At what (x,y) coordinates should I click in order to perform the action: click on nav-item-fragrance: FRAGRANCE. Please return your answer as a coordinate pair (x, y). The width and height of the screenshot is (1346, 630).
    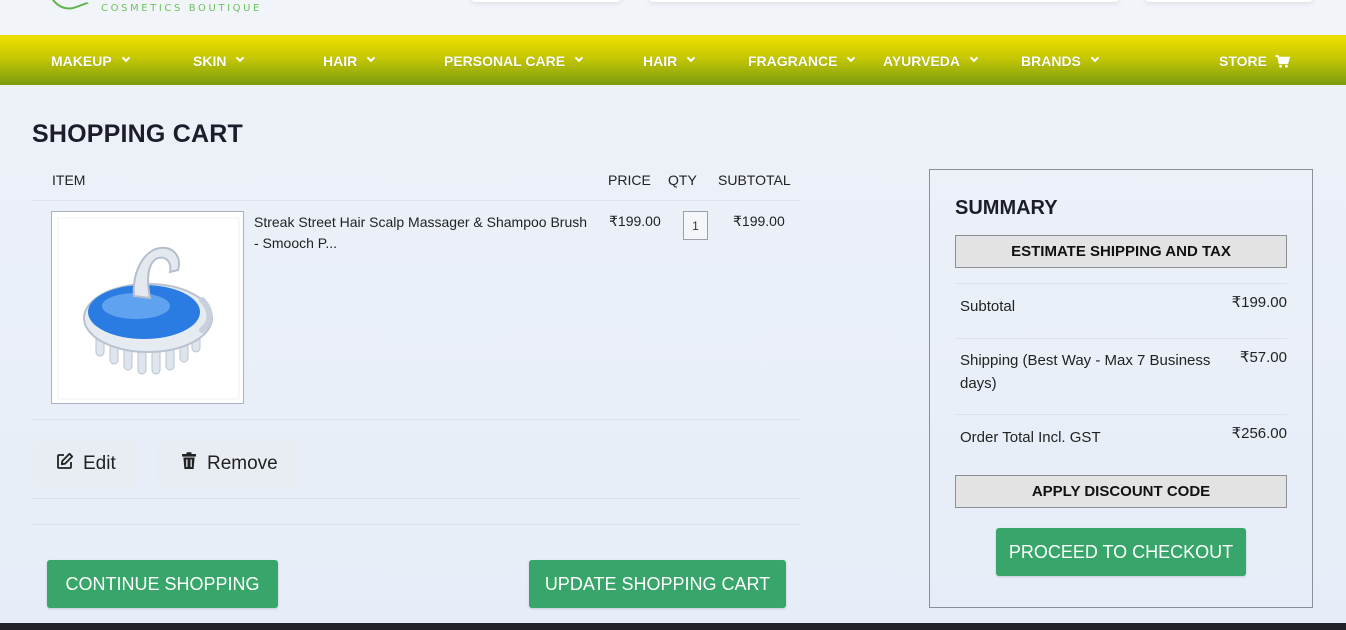
    Looking at the image, I should click on (802, 61).